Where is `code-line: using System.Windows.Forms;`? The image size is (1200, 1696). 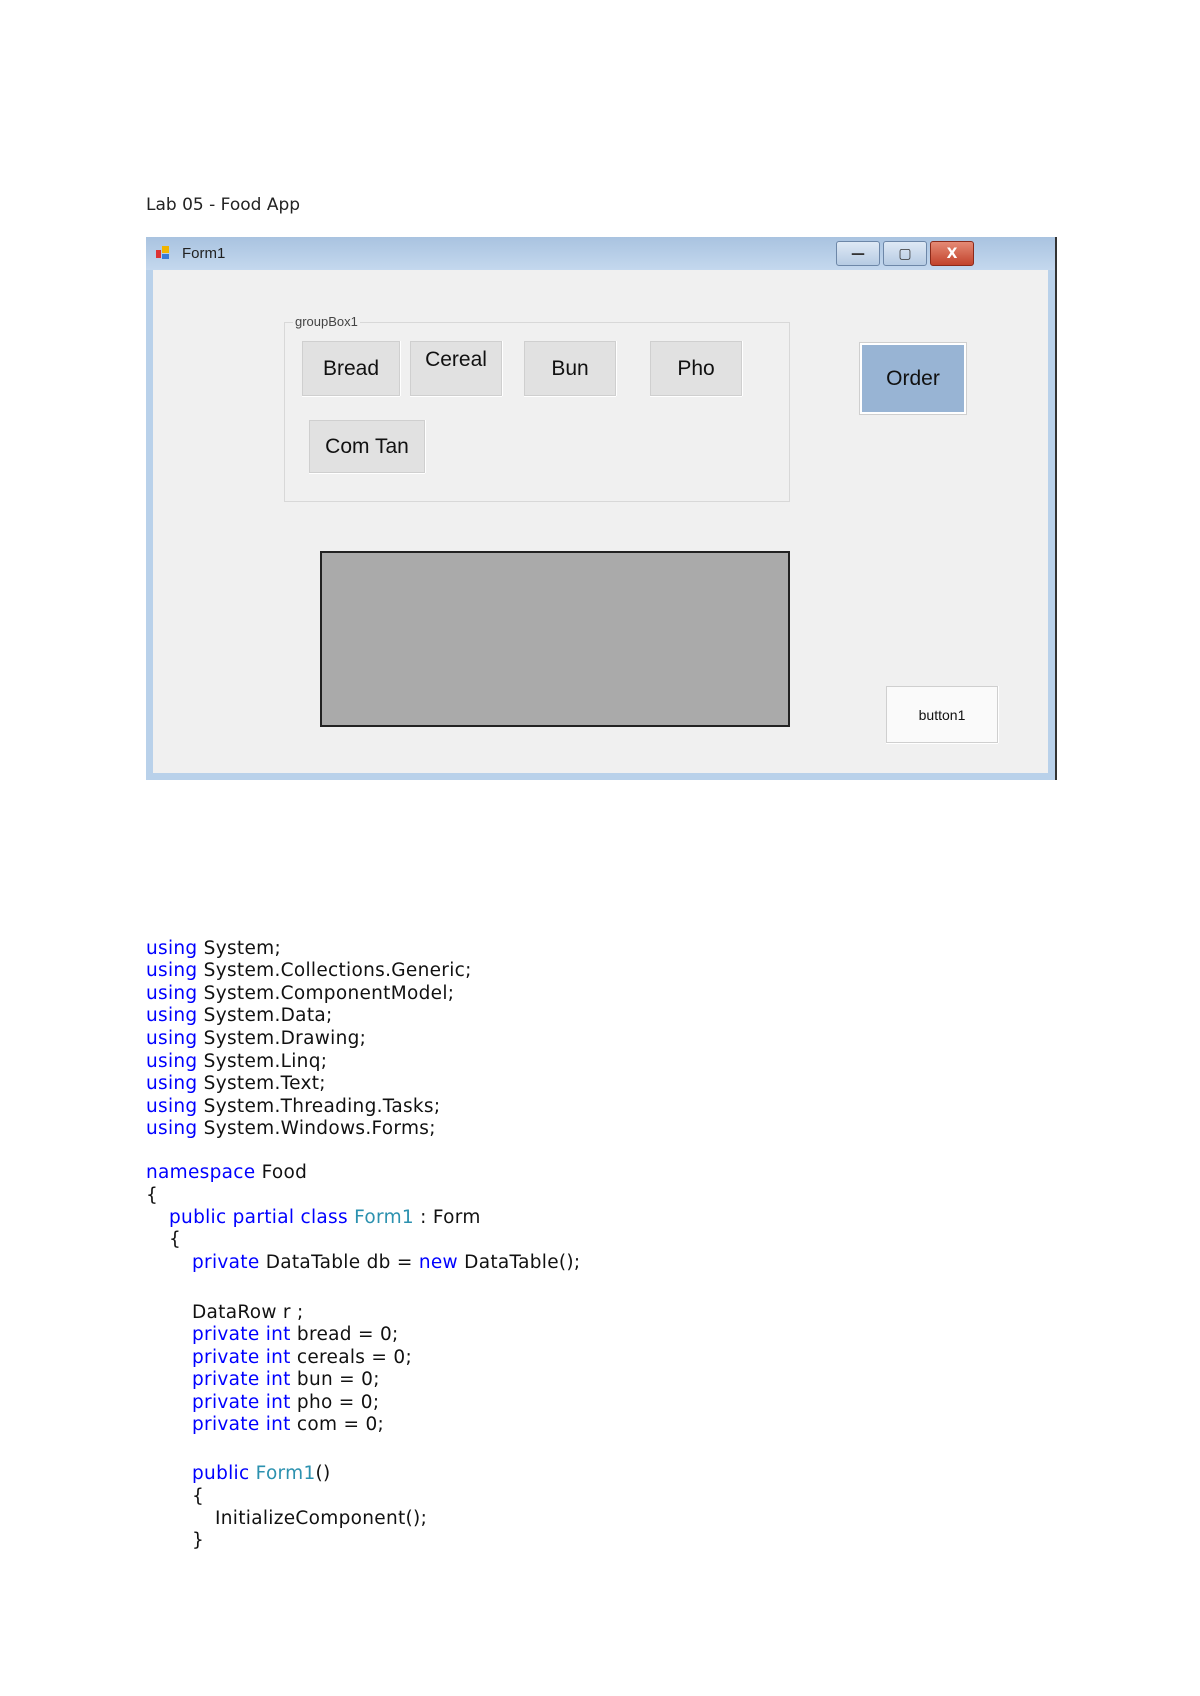
code-line: using System.Windows.Forms; is located at coordinates (291, 1128).